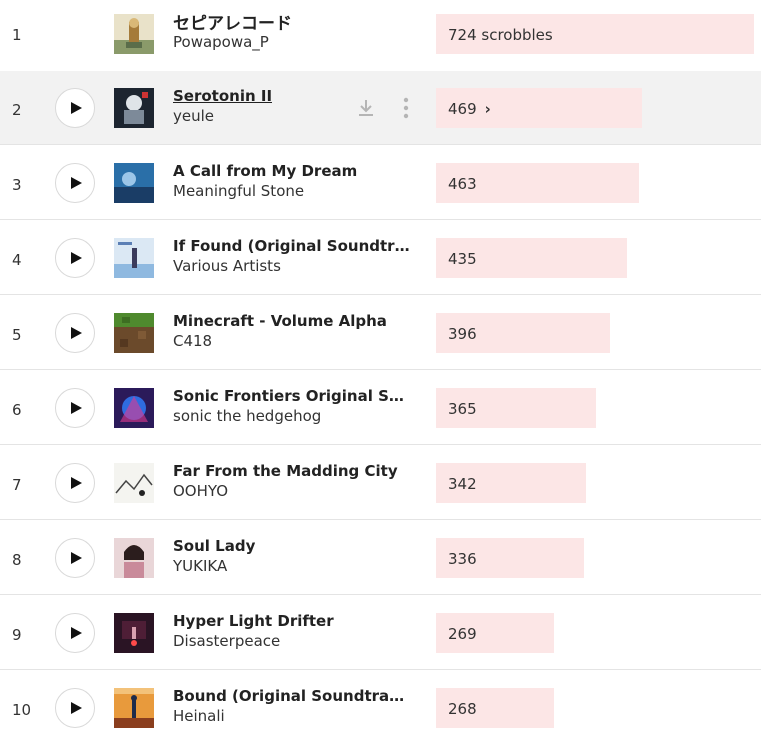 Image resolution: width=761 pixels, height=745 pixels. Describe the element at coordinates (247, 416) in the screenshot. I see `track-artist: sonic the hedgehog` at that location.